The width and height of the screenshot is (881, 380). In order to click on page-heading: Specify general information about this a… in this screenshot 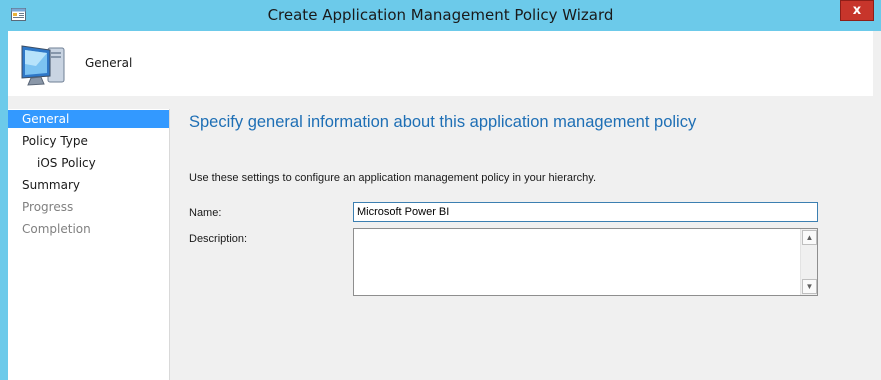, I will do `click(443, 122)`.